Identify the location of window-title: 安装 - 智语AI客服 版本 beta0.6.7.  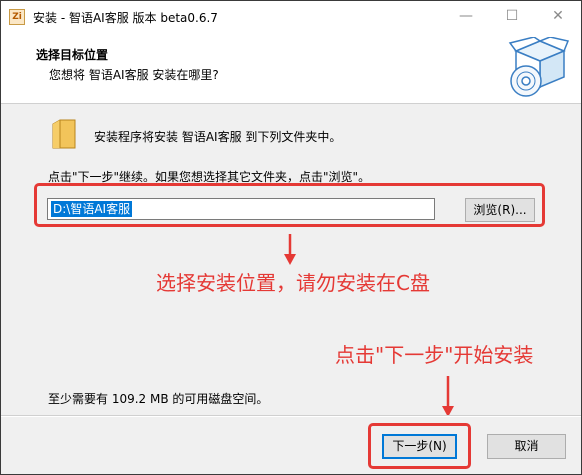
(125, 18).